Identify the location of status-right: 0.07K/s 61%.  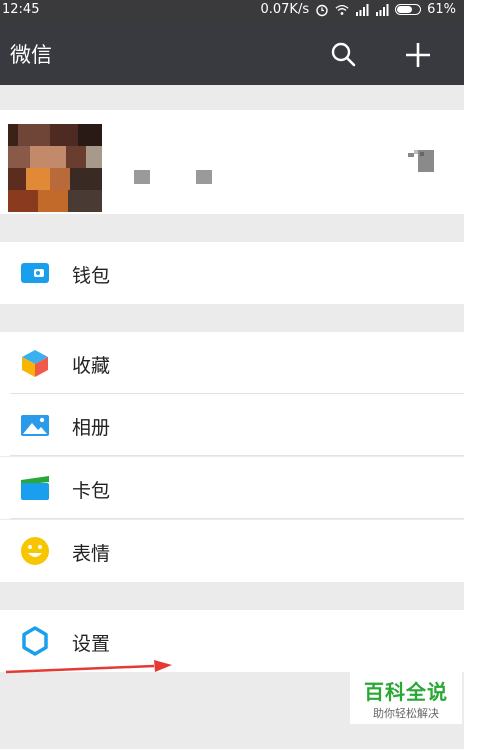
(358, 9).